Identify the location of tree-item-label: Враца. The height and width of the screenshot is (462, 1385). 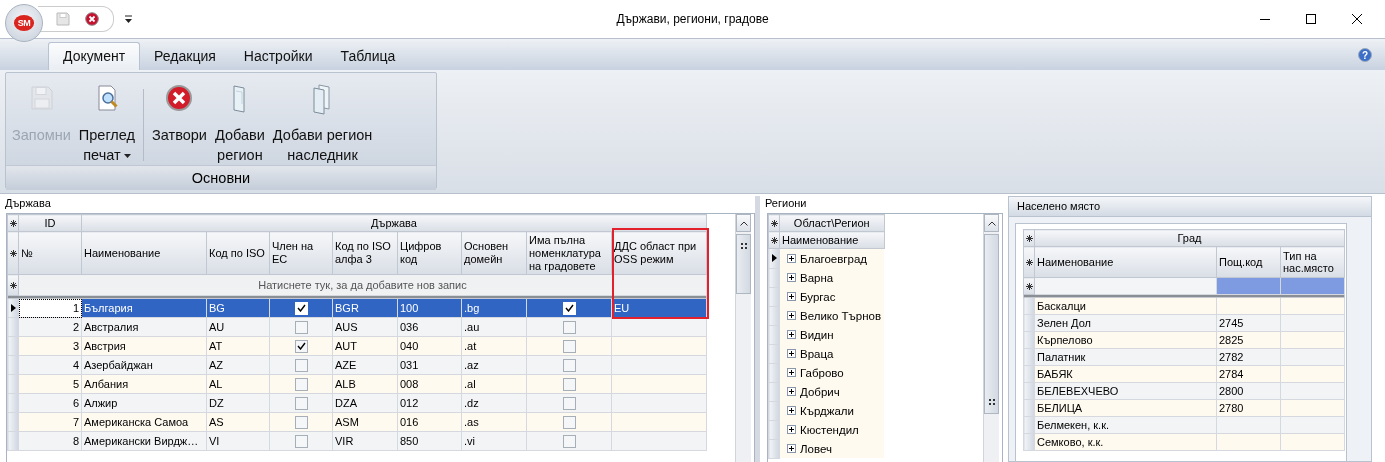
(817, 353).